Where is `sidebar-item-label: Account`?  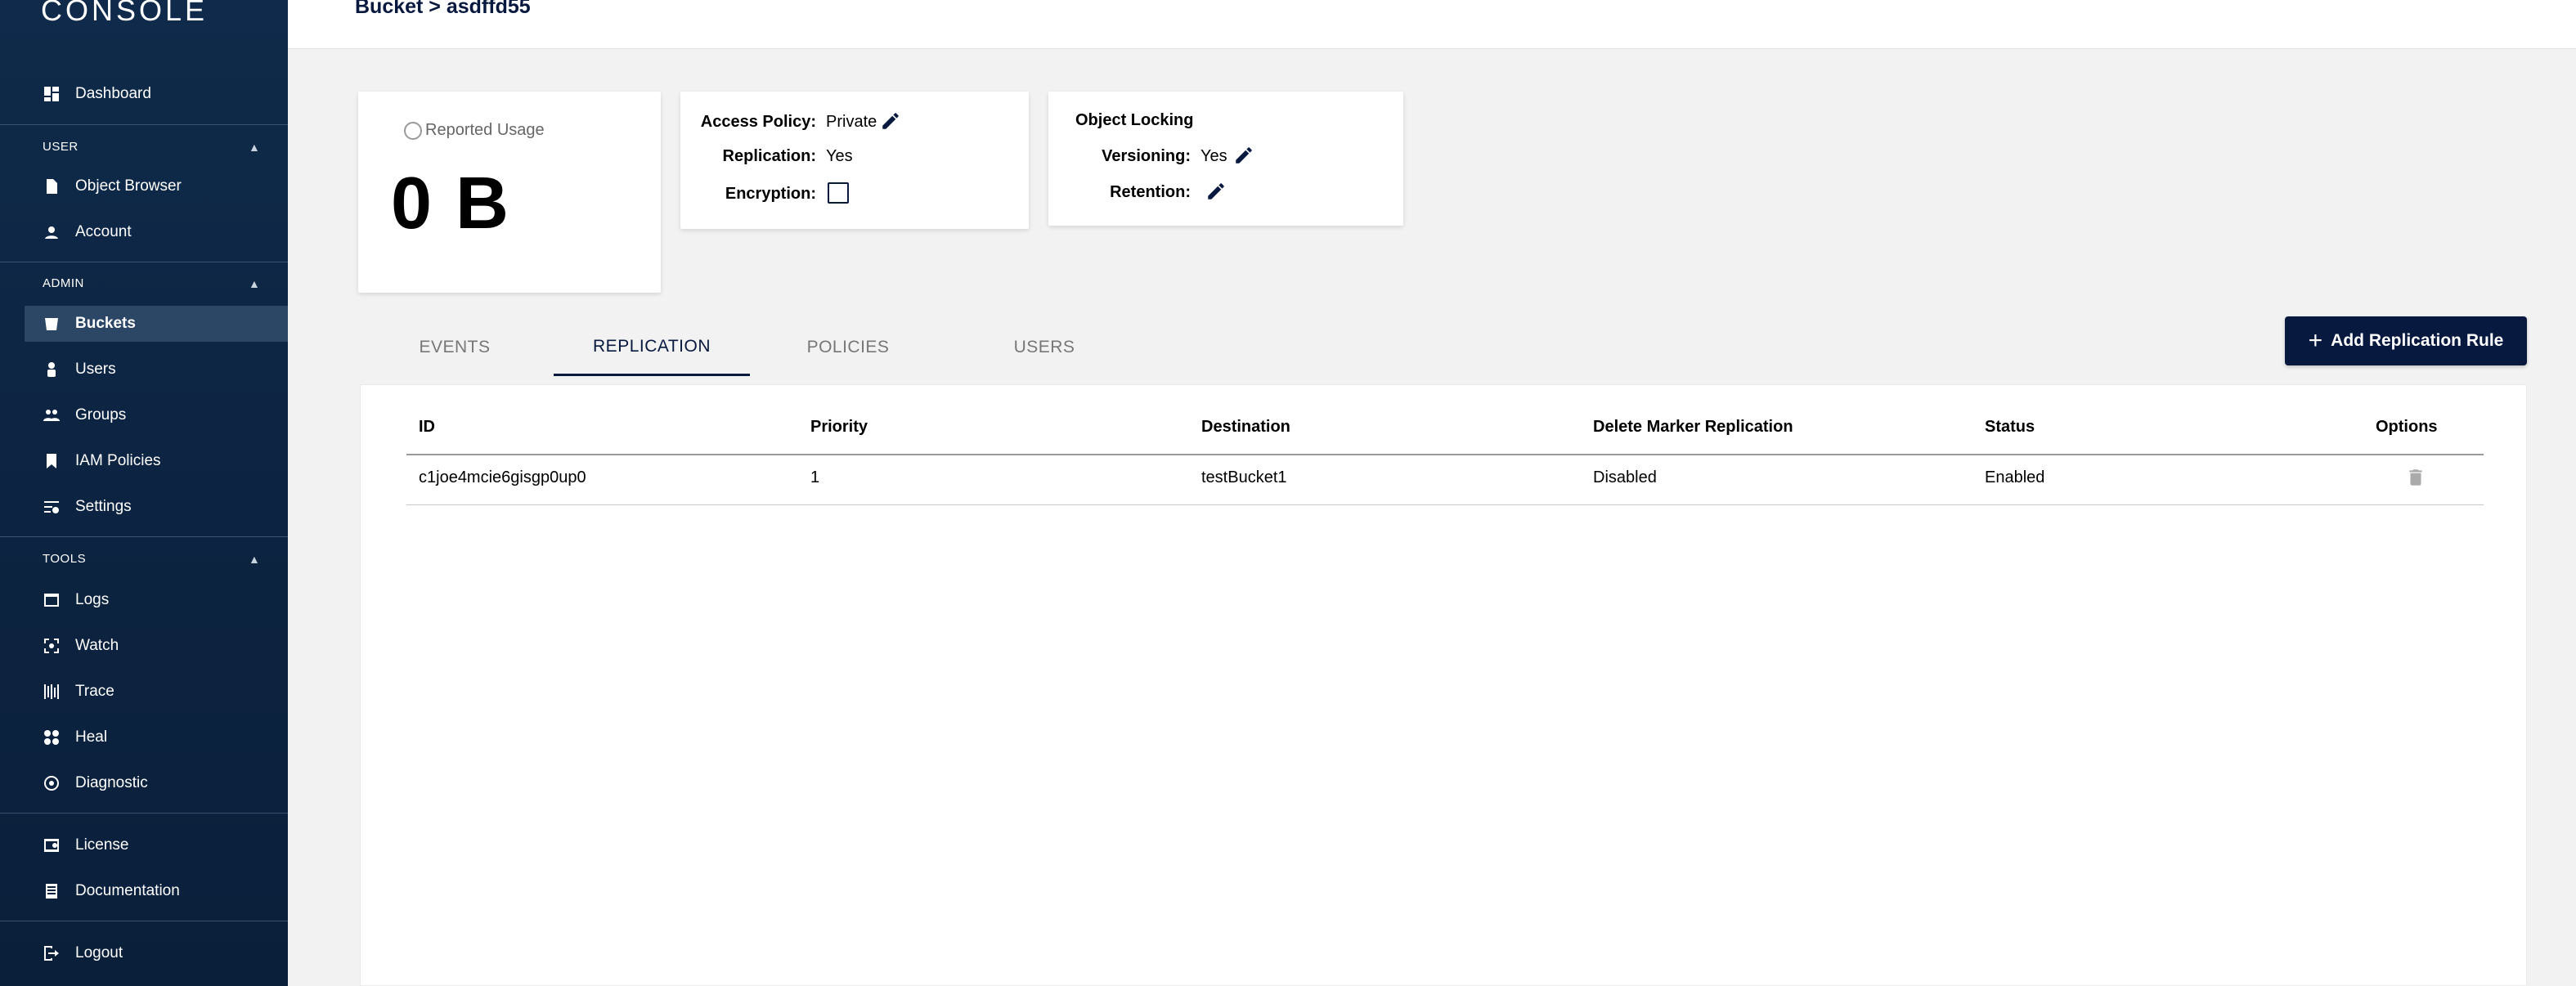 sidebar-item-label: Account is located at coordinates (103, 232).